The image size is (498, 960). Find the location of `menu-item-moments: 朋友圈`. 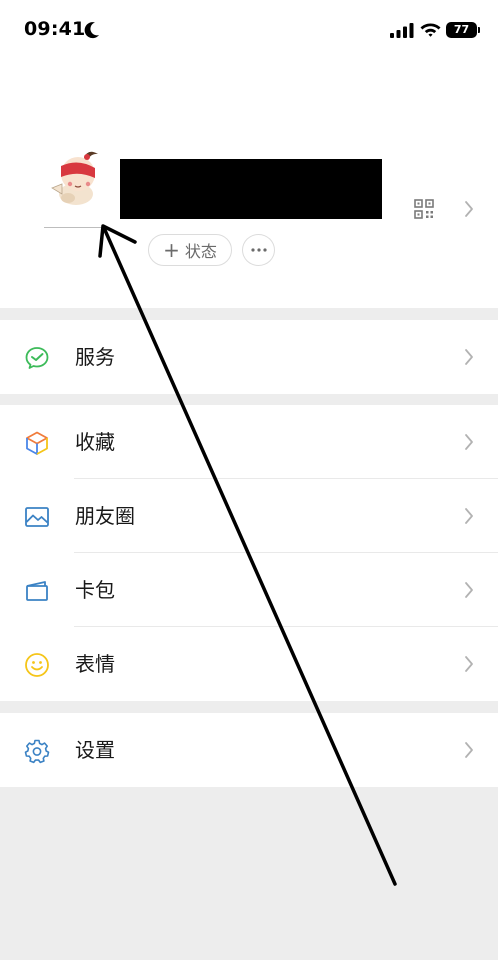

menu-item-moments: 朋友圈 is located at coordinates (249, 516).